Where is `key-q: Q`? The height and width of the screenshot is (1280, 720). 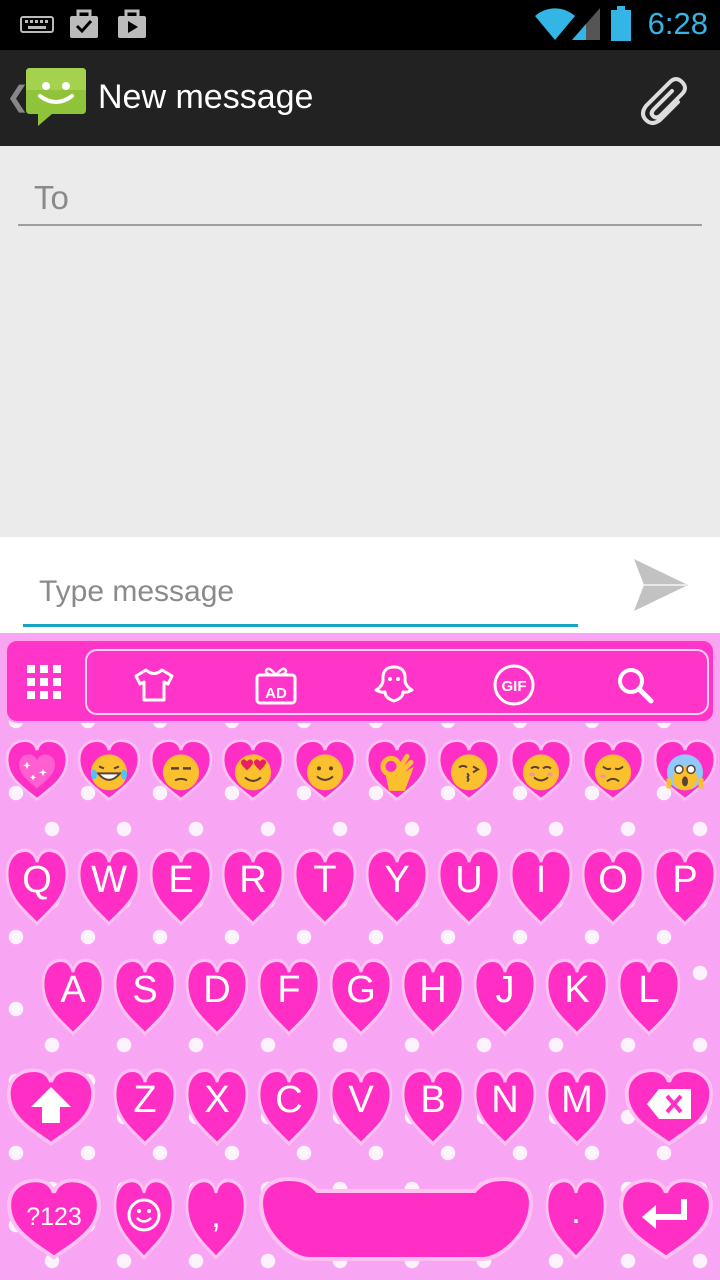 key-q: Q is located at coordinates (37, 887).